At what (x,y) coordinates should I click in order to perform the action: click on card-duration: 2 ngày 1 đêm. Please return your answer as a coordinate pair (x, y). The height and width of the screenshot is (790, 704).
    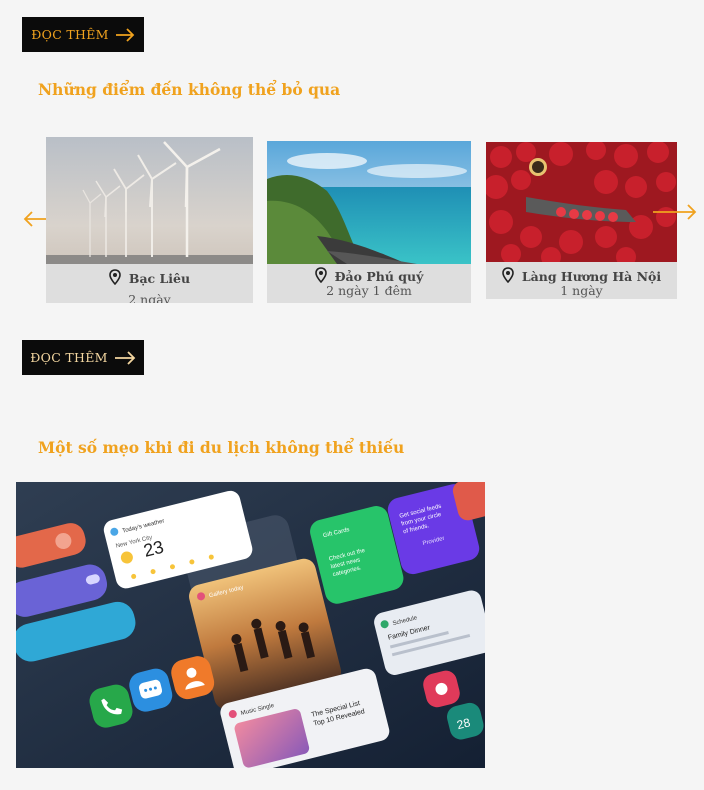
    Looking at the image, I should click on (369, 290).